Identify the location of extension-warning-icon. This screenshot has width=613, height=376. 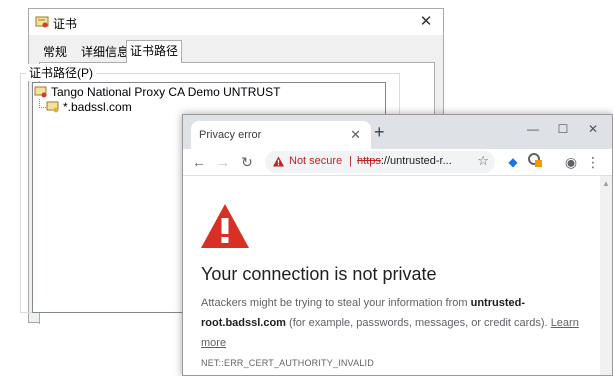
(535, 162).